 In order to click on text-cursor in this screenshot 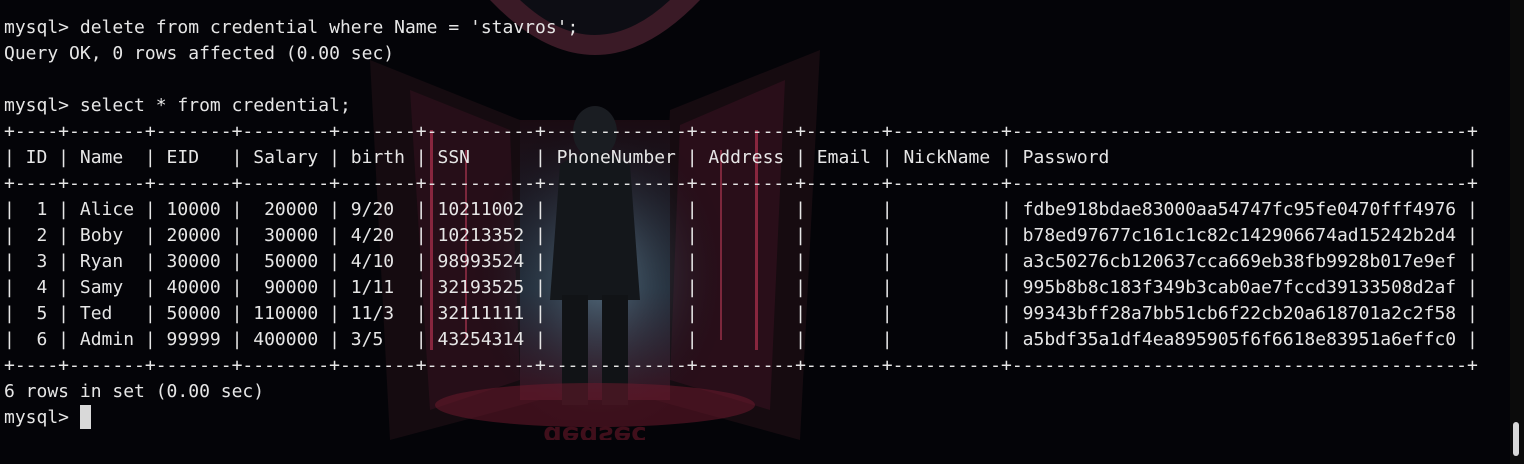, I will do `click(86, 417)`.